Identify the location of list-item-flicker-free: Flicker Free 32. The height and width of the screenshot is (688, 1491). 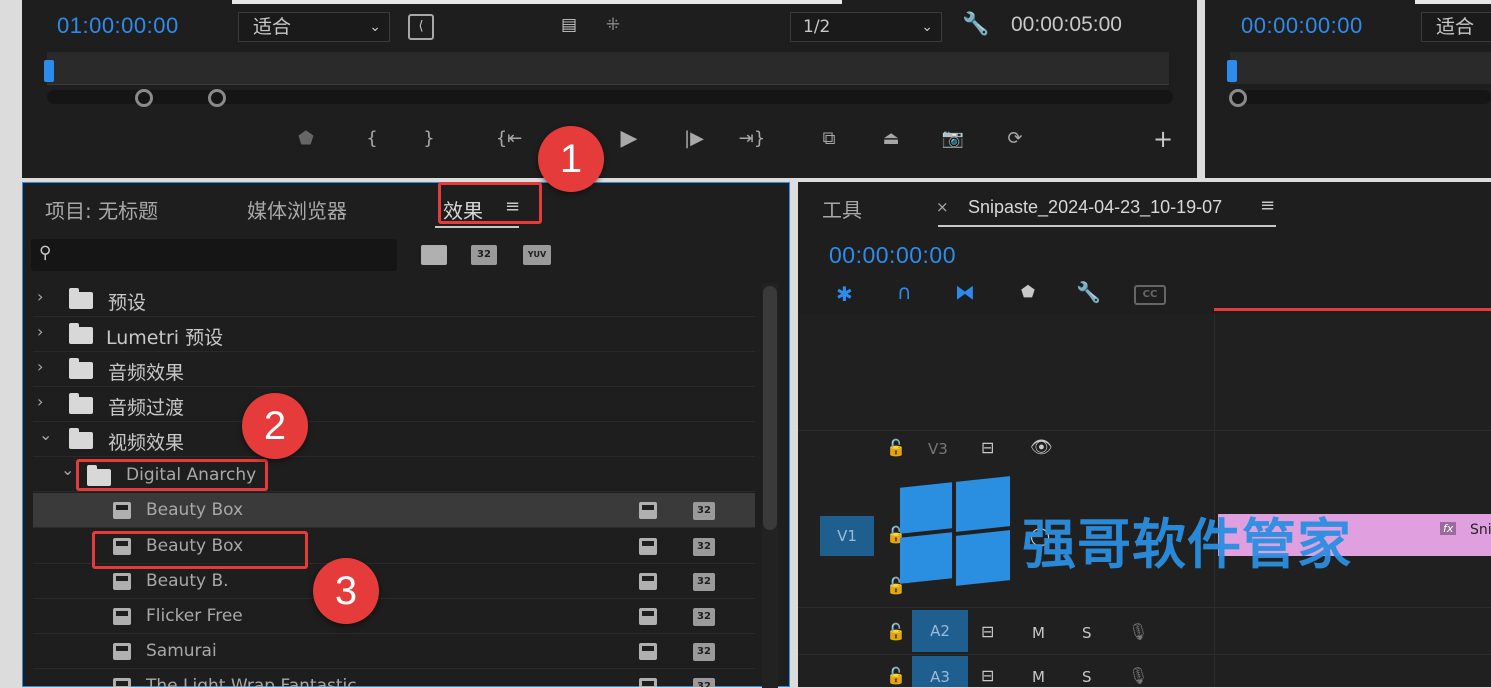
(394, 616).